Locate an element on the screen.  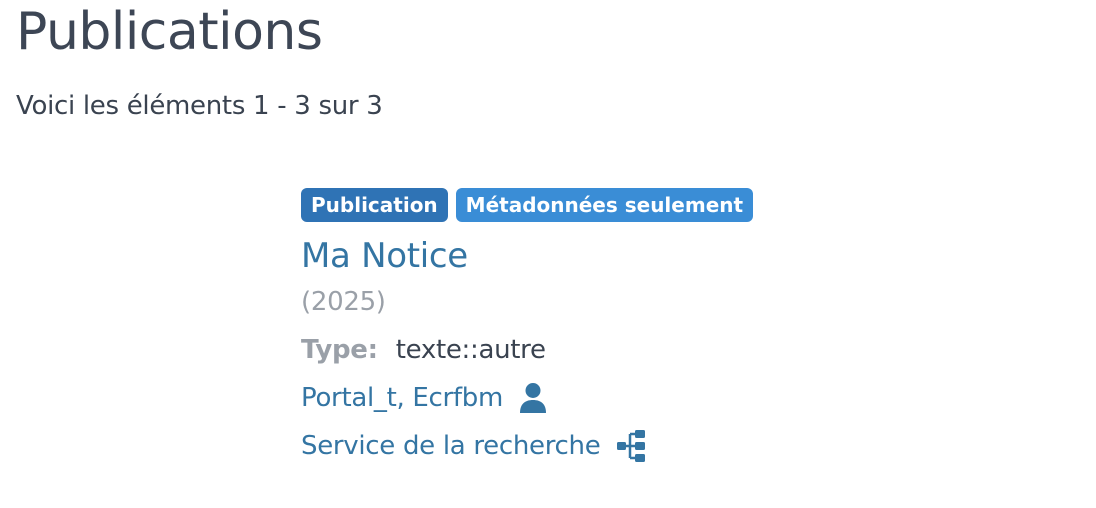
type-label: Type: is located at coordinates (339, 350).